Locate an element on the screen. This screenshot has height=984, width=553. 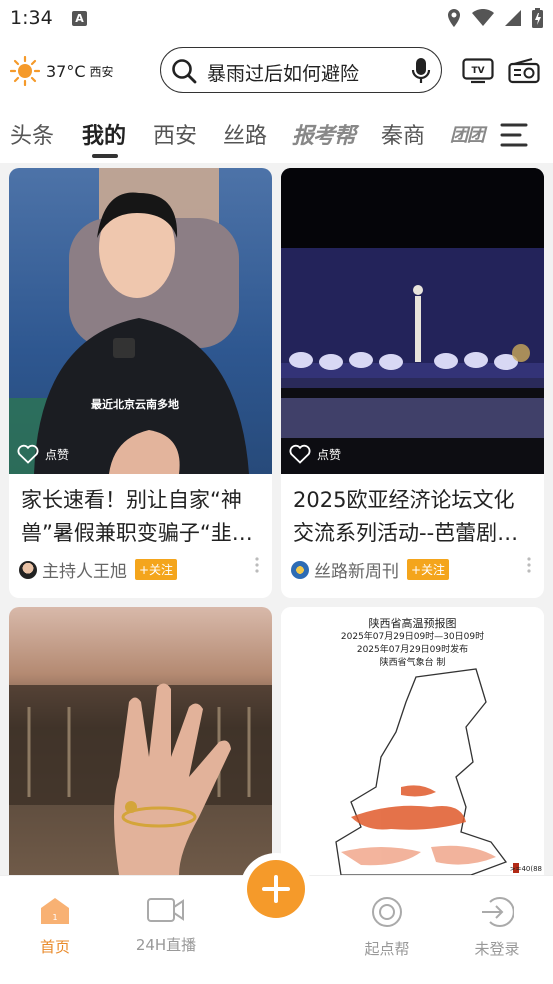
ballet-stage-photo is located at coordinates (412, 303).